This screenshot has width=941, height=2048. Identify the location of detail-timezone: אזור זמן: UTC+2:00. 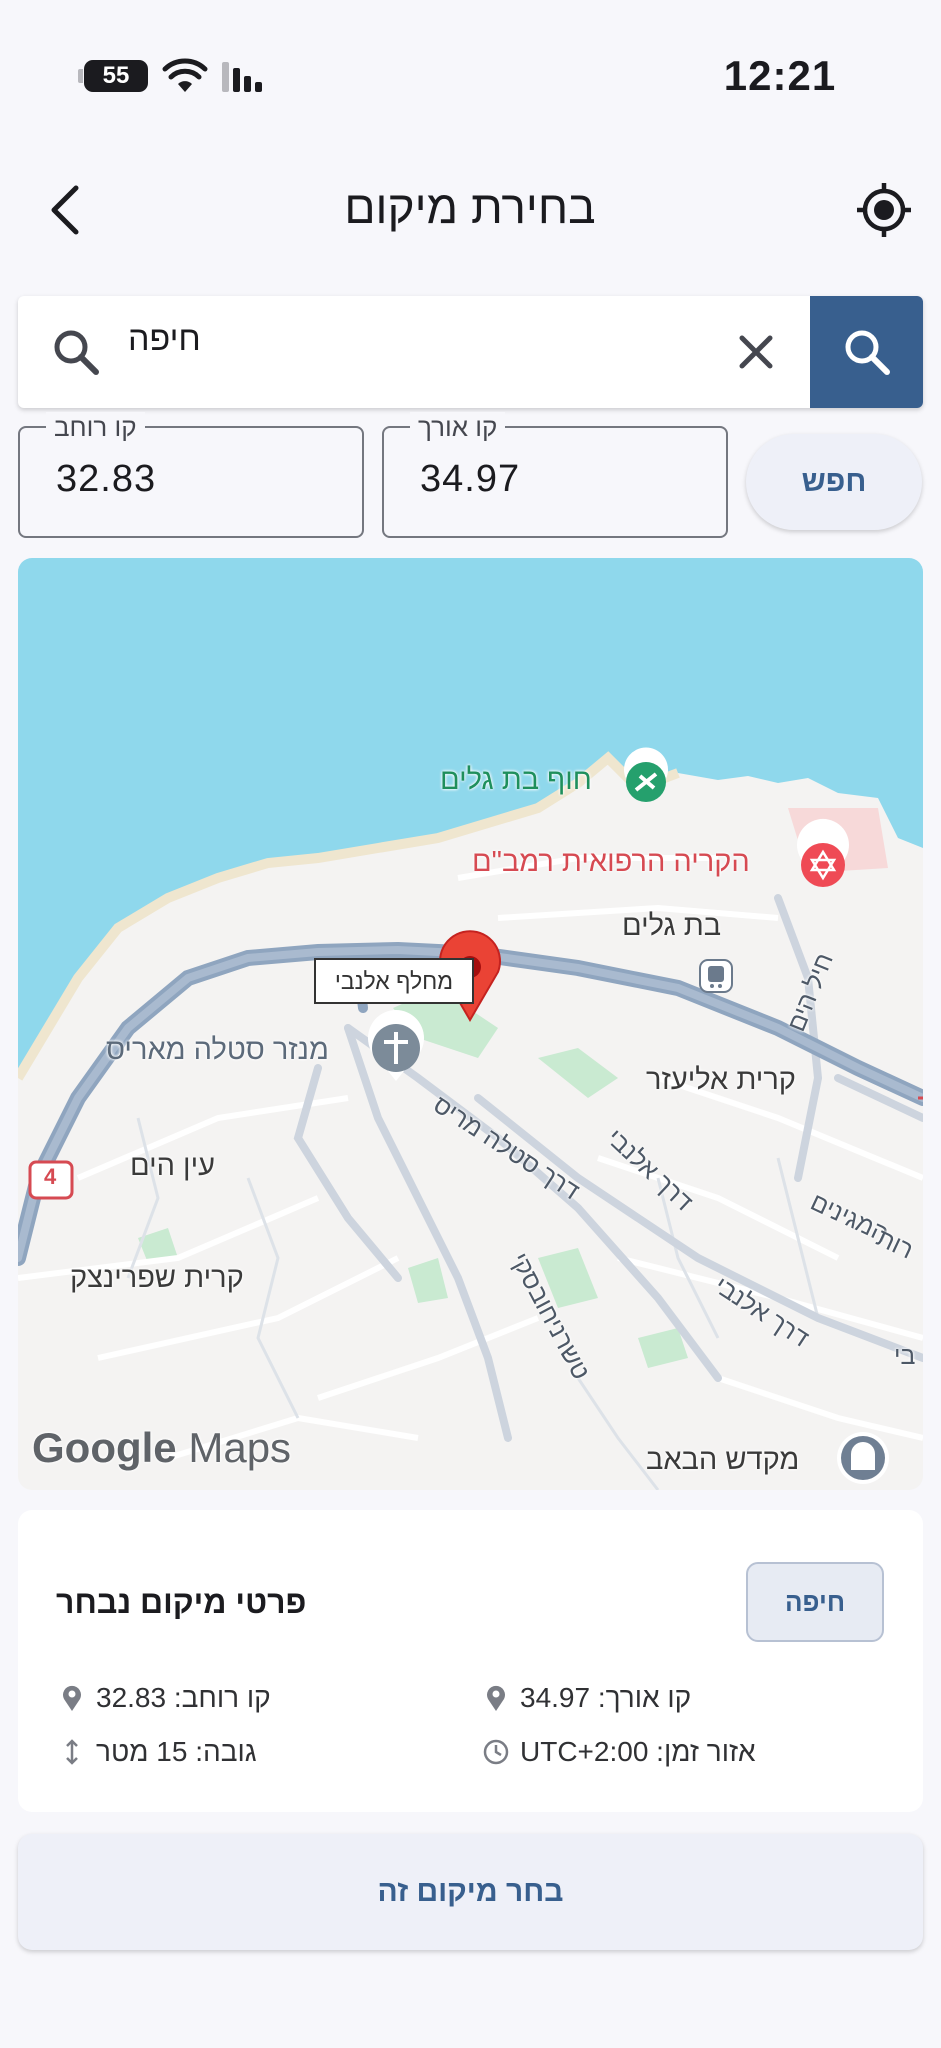
(619, 1752).